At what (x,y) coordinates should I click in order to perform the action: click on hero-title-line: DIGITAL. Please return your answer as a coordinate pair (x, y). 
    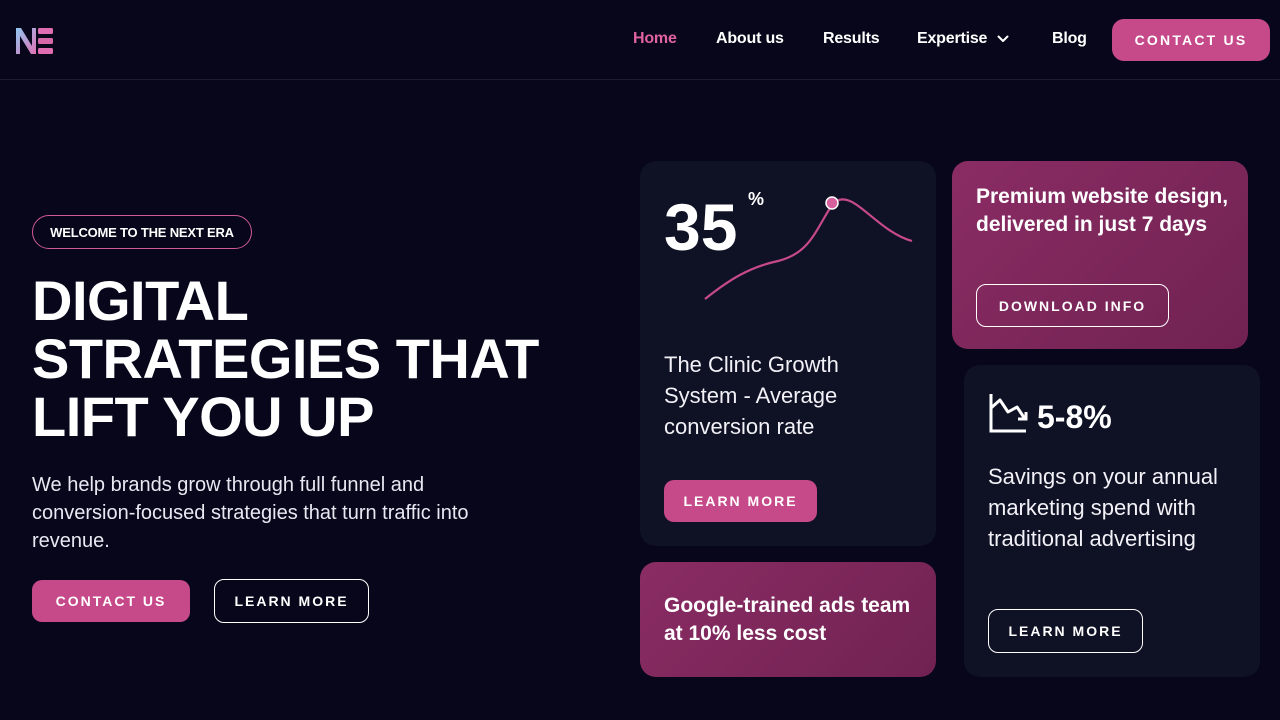
    Looking at the image, I should click on (140, 300).